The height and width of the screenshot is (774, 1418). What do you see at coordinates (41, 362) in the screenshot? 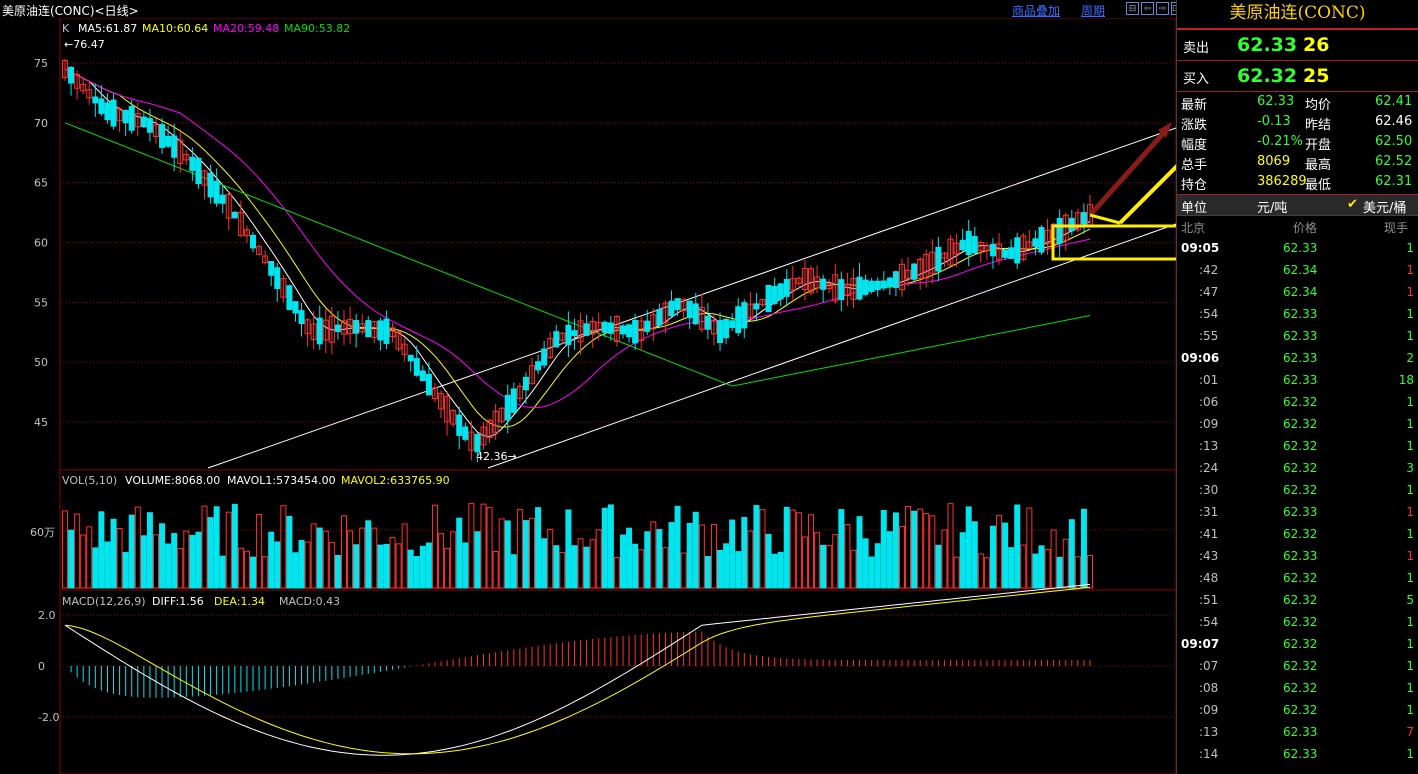
I see `price-tick-label: 50` at bounding box center [41, 362].